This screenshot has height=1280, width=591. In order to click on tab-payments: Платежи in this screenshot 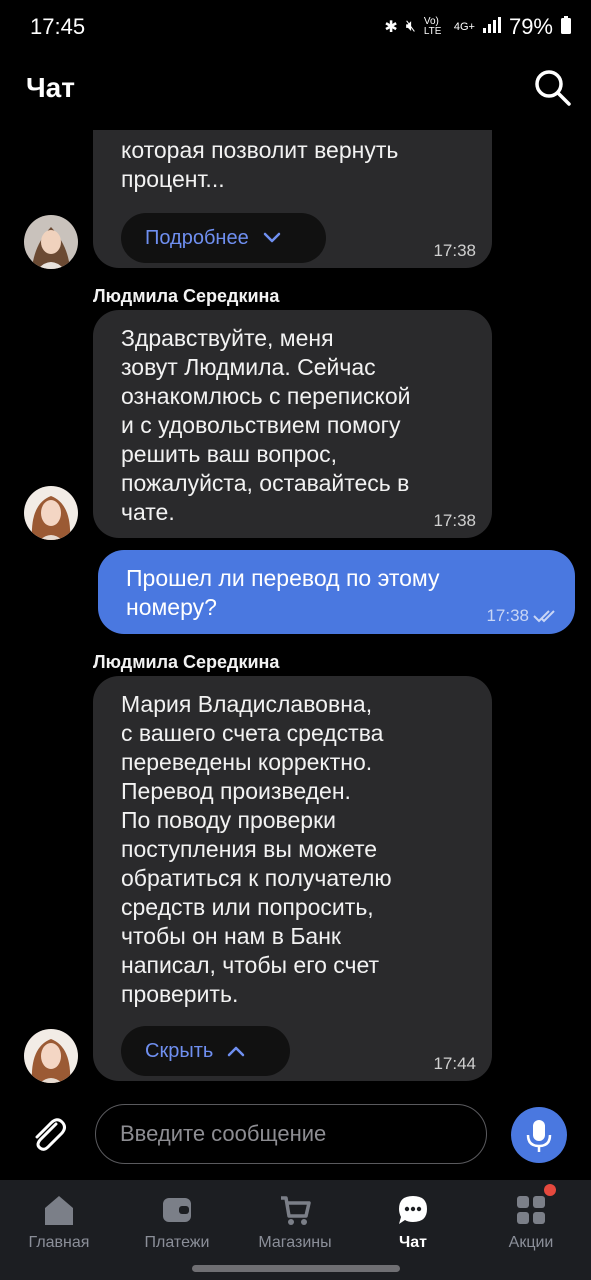, I will do `click(177, 1220)`.